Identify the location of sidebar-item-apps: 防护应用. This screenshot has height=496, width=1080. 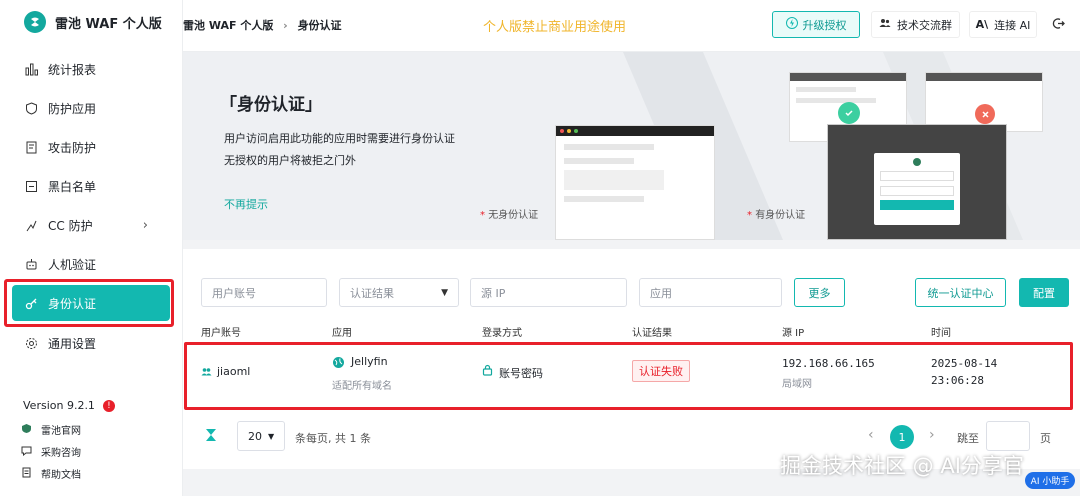
(91, 108).